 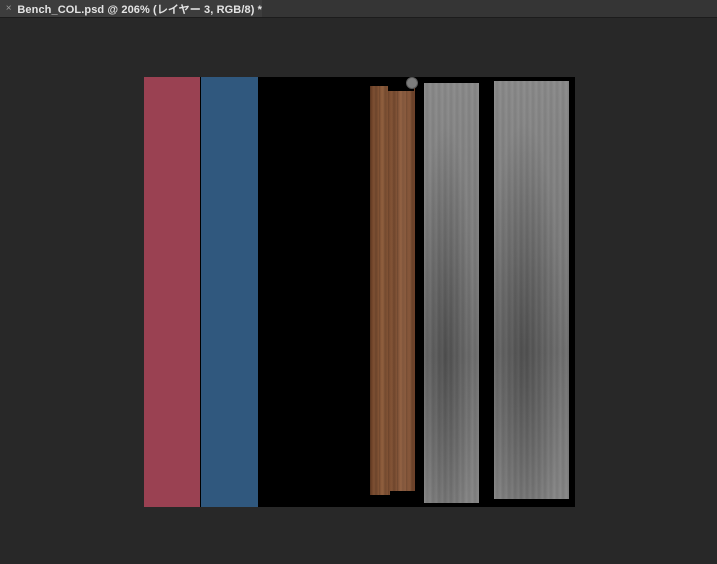 What do you see at coordinates (412, 83) in the screenshot?
I see `pin-icon` at bounding box center [412, 83].